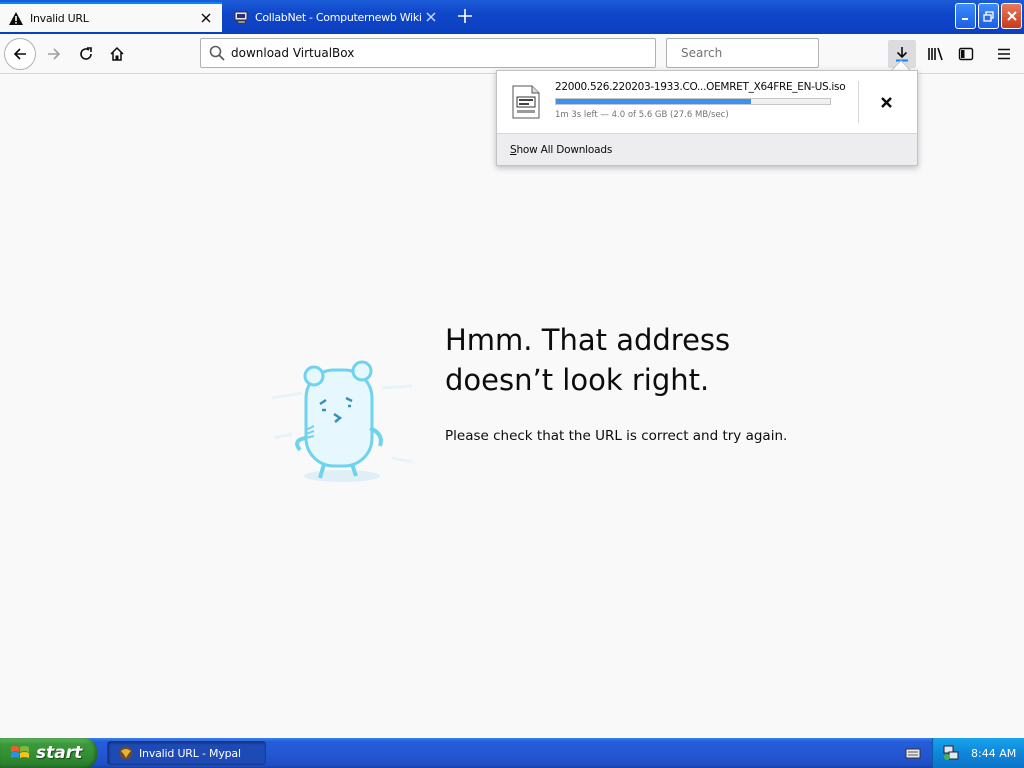 The image size is (1024, 768). I want to click on windows-logo-icon, so click(20, 752).